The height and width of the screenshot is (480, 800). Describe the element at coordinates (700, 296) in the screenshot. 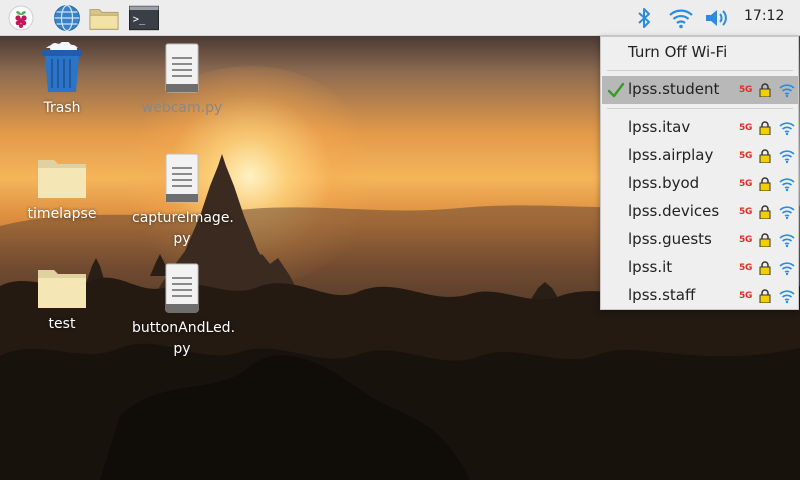

I see `network-item: lpss.staff 5G` at that location.